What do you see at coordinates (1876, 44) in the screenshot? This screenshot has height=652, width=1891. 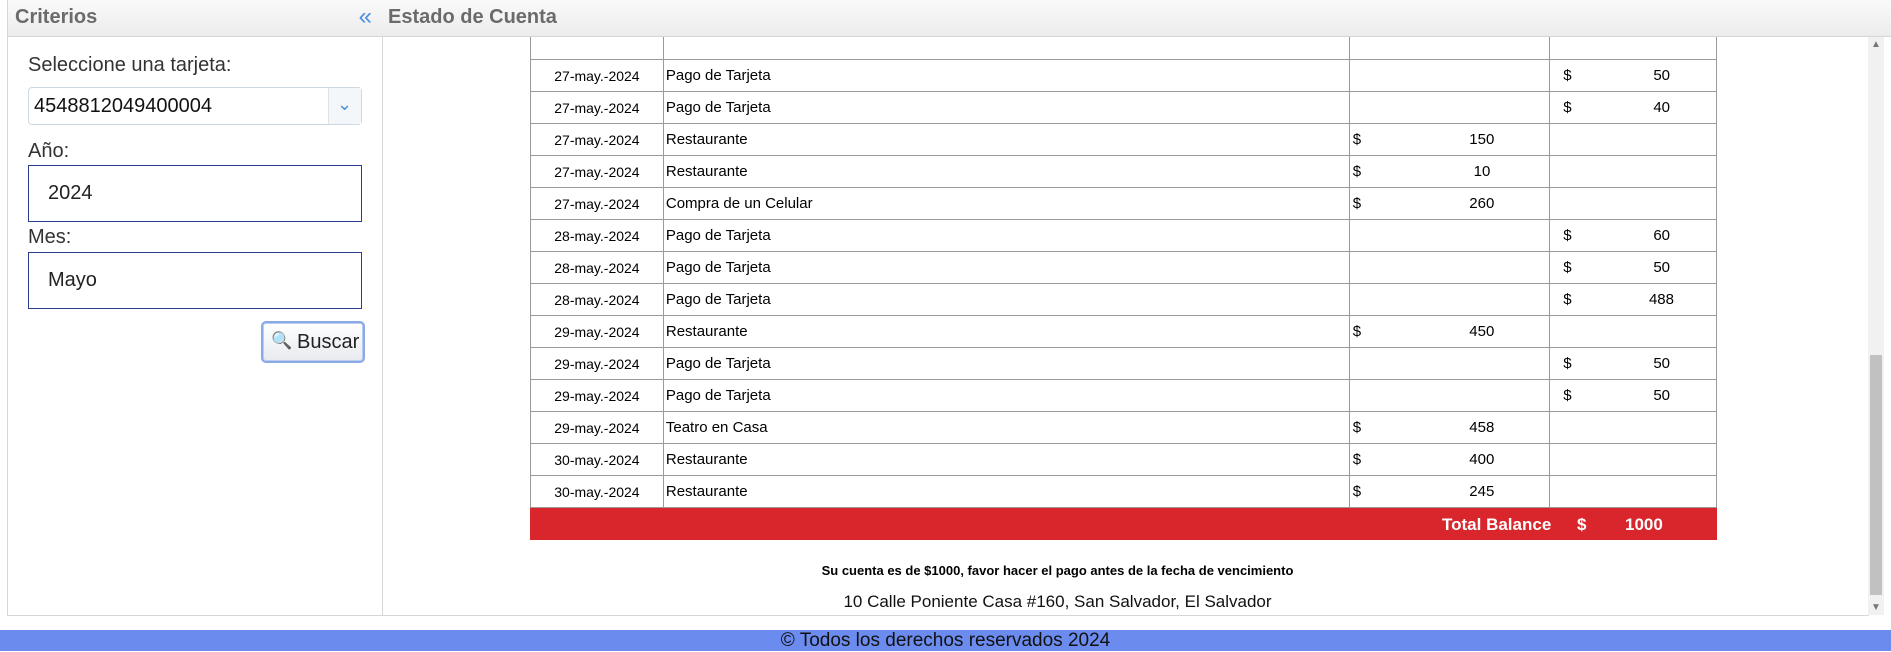 I see `scroll-up-icon: ▲` at bounding box center [1876, 44].